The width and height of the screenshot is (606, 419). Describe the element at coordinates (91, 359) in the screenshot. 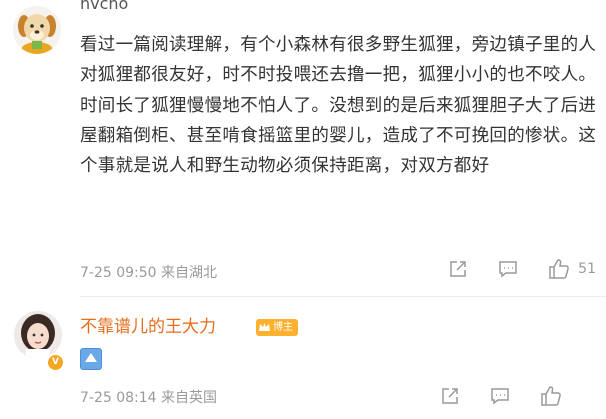

I see `up-arrow-emoji-icon` at that location.